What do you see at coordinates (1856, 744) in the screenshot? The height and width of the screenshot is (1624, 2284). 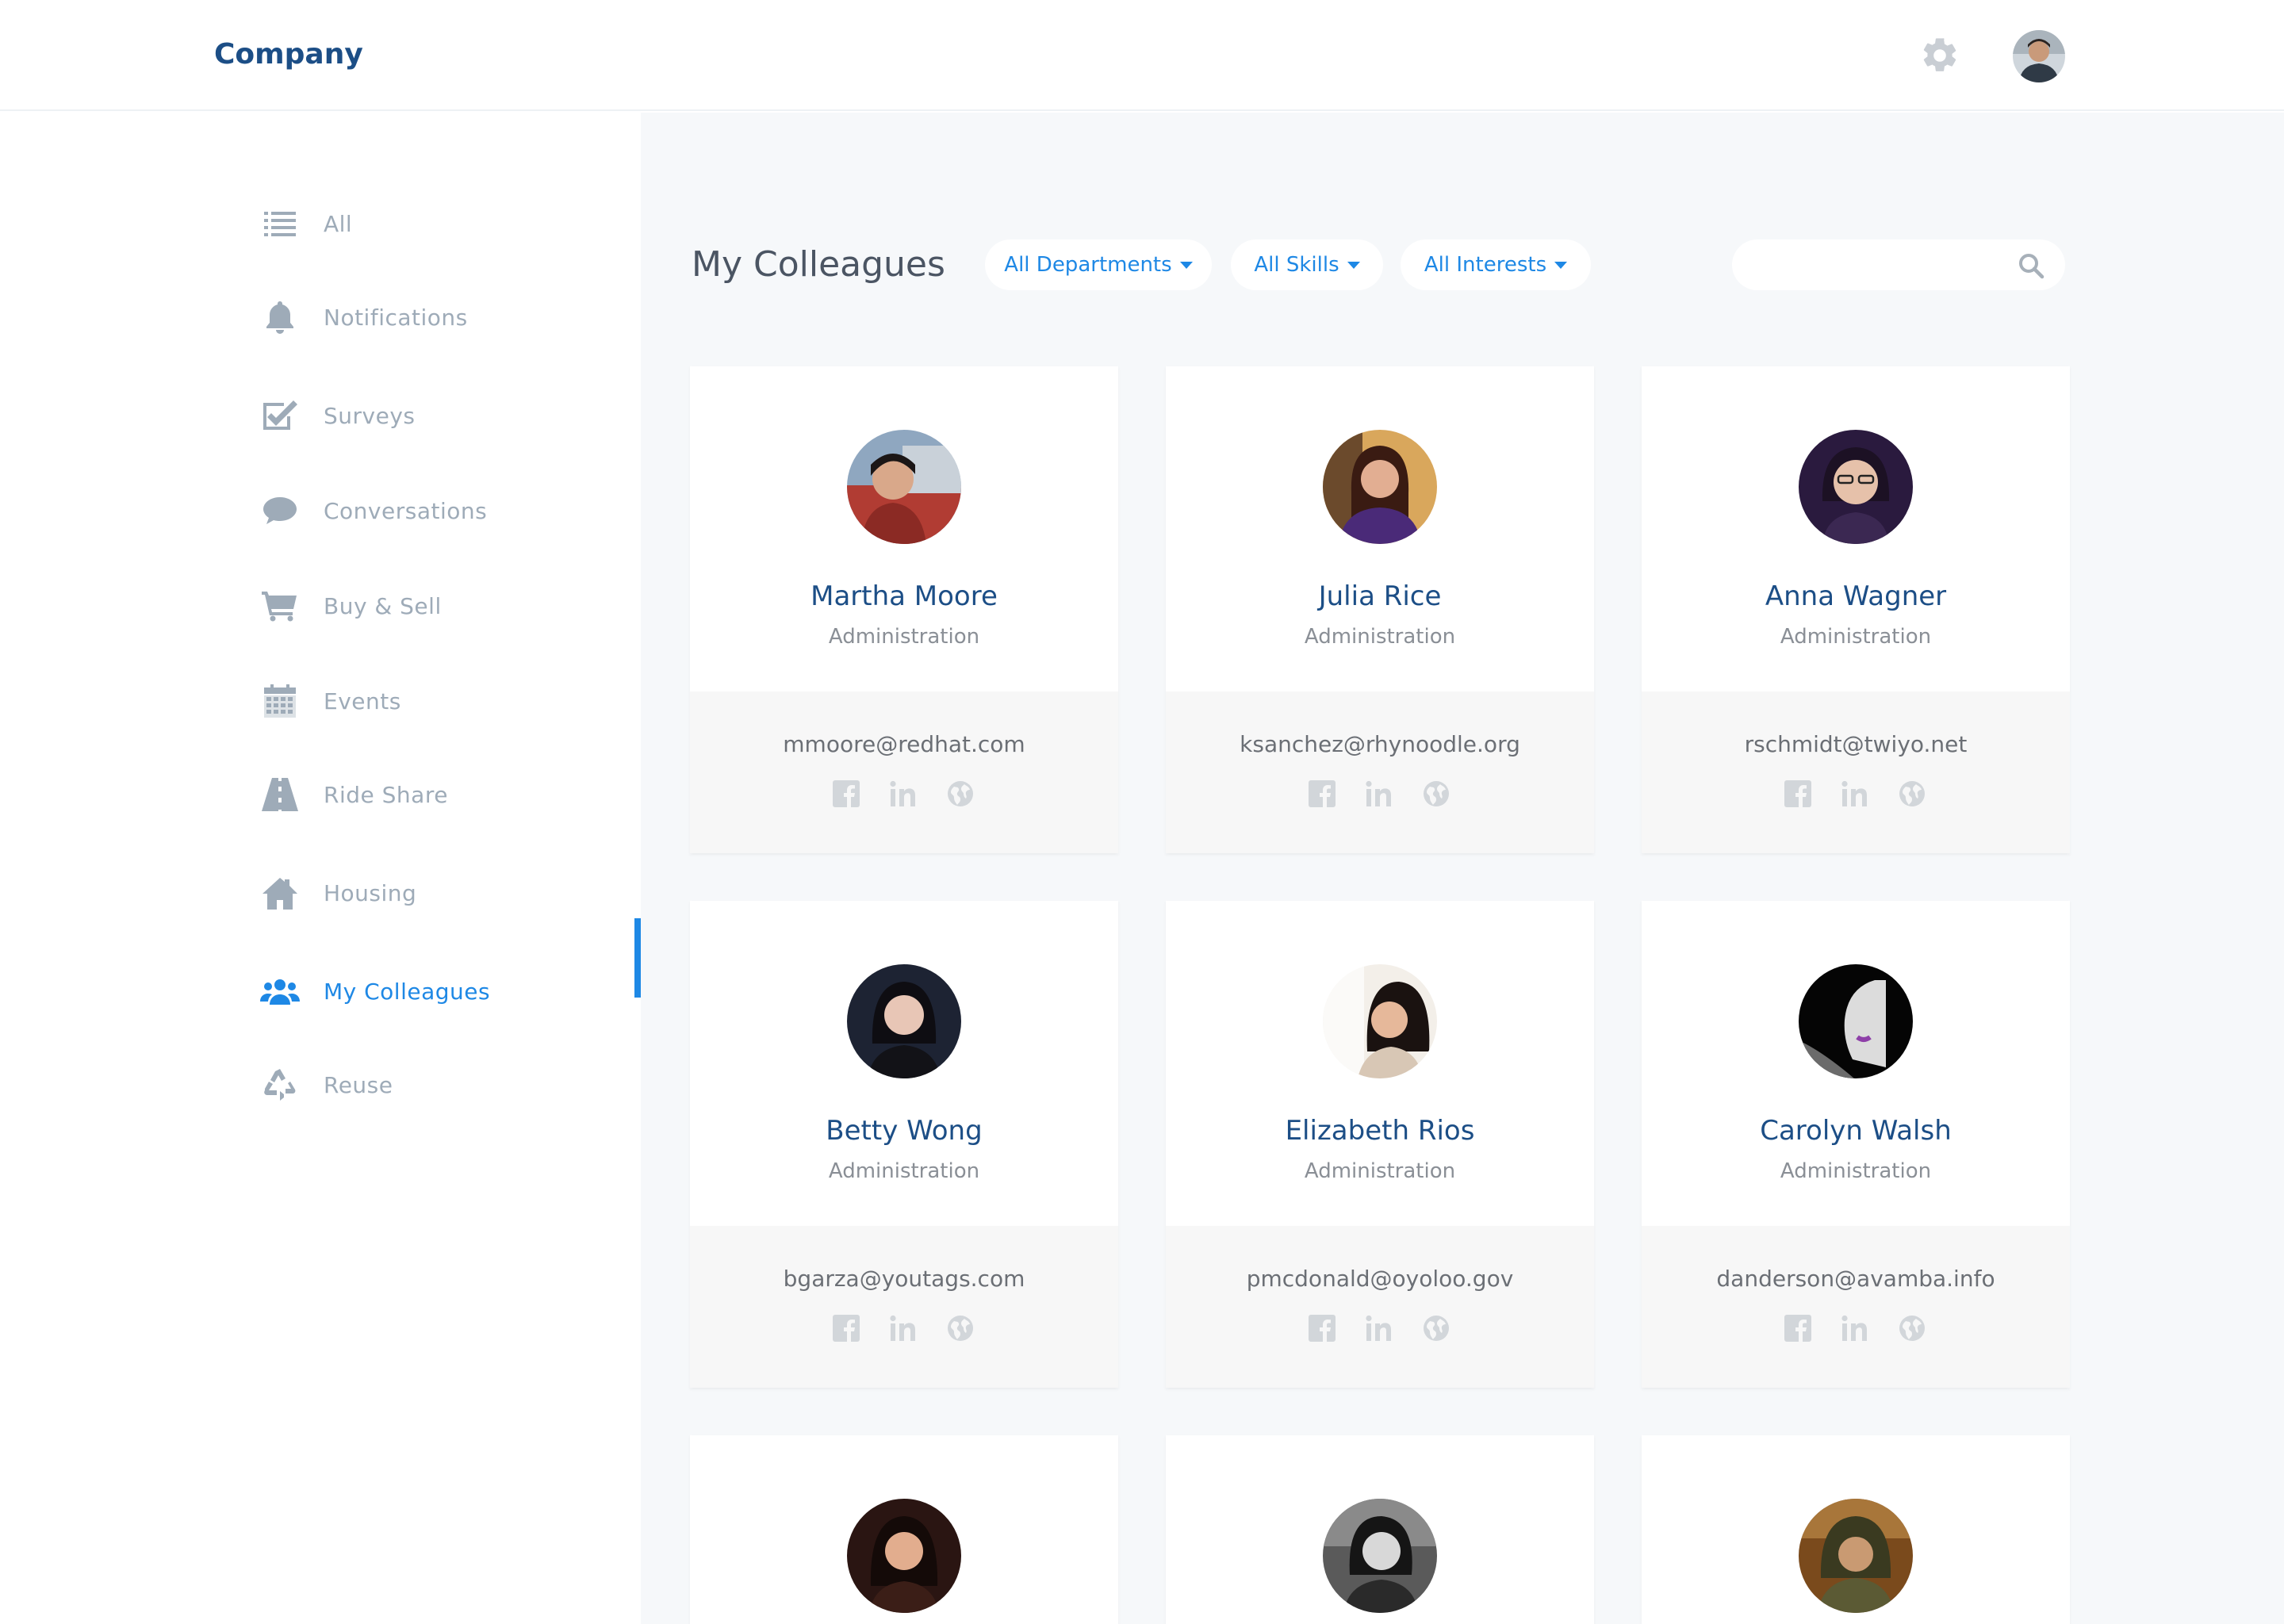 I see `colleague-email: rschmidt@twiyo.net` at bounding box center [1856, 744].